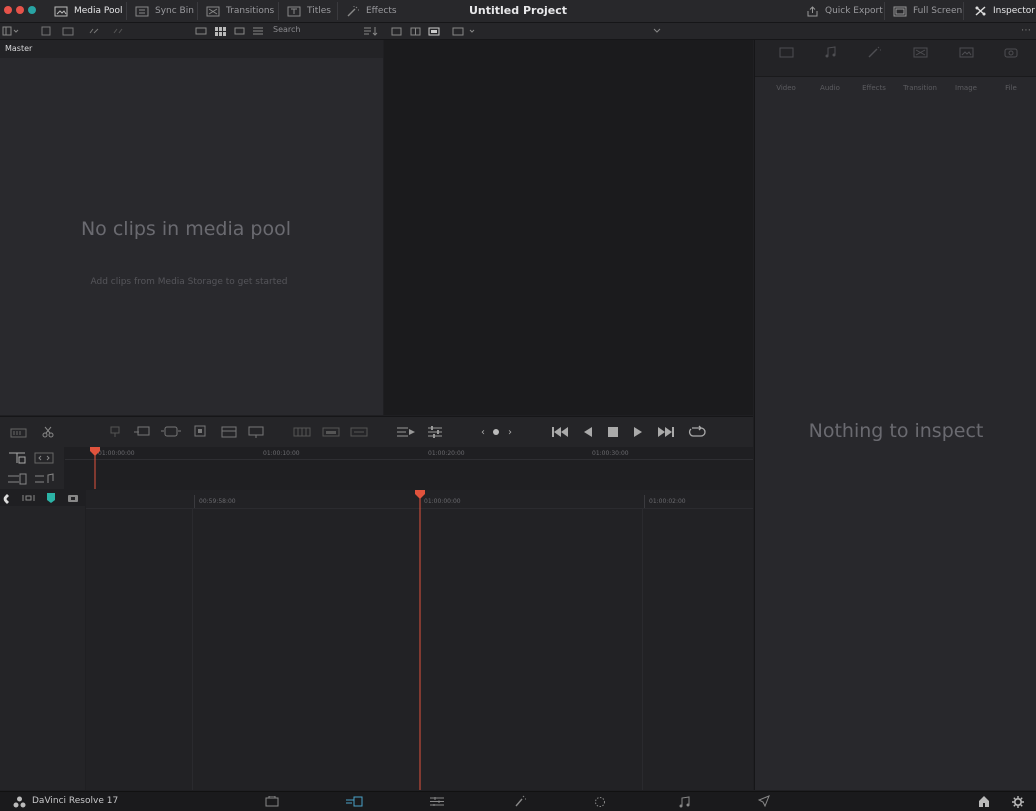 The image size is (1036, 811). Describe the element at coordinates (638, 432) in the screenshot. I see `play-icon` at that location.